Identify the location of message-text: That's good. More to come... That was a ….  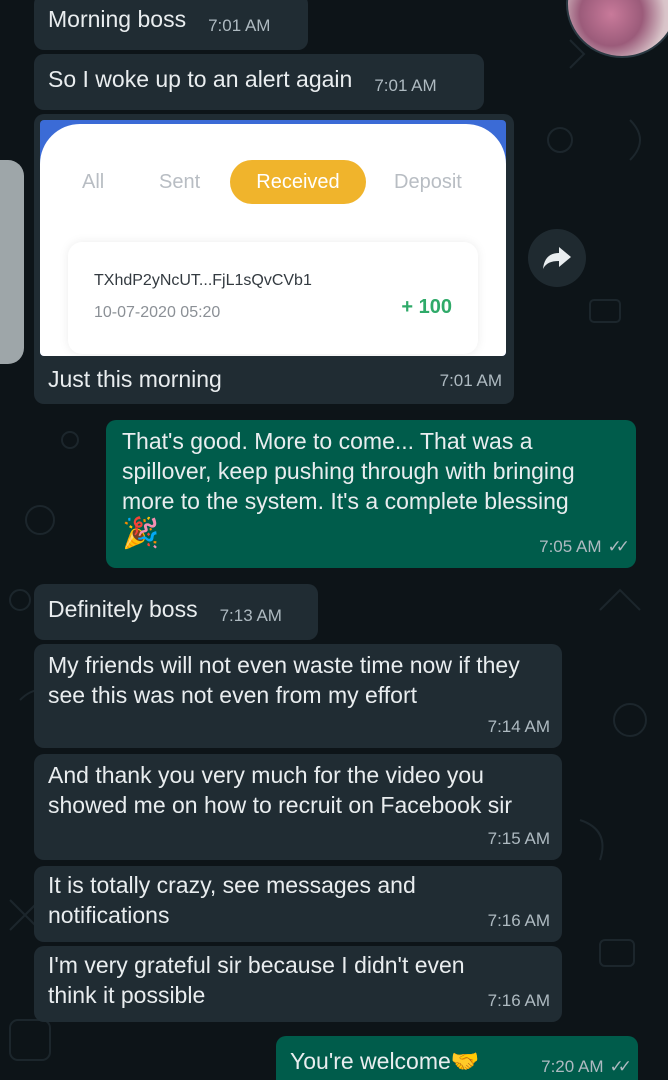
(348, 471).